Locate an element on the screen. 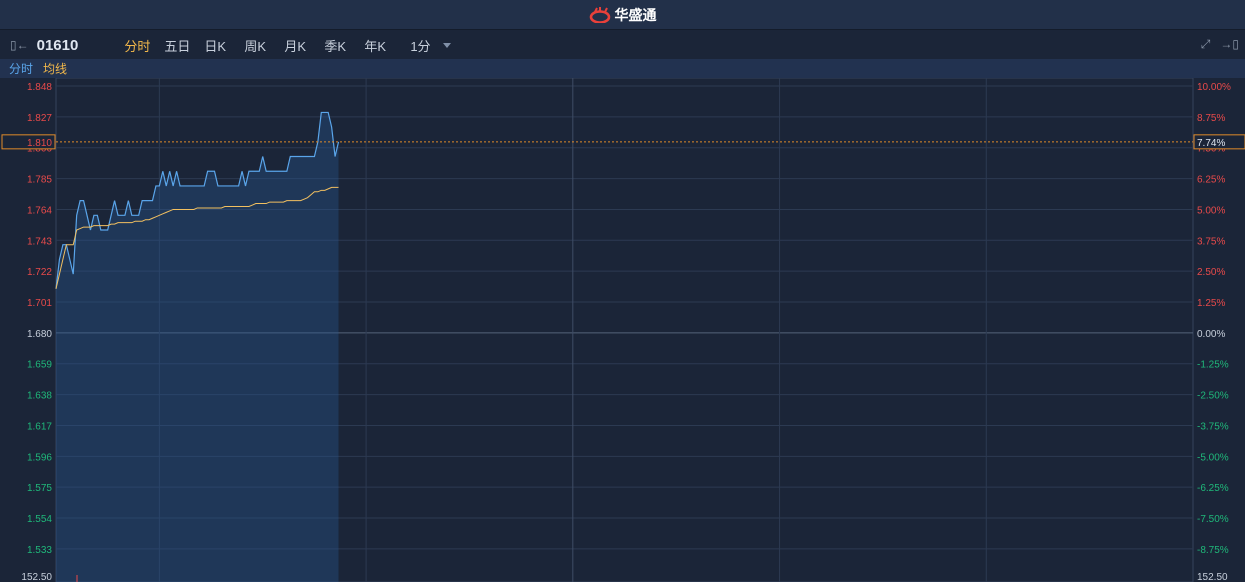 Image resolution: width=1245 pixels, height=582 pixels. percent-tick-label: 10.00% is located at coordinates (1214, 87).